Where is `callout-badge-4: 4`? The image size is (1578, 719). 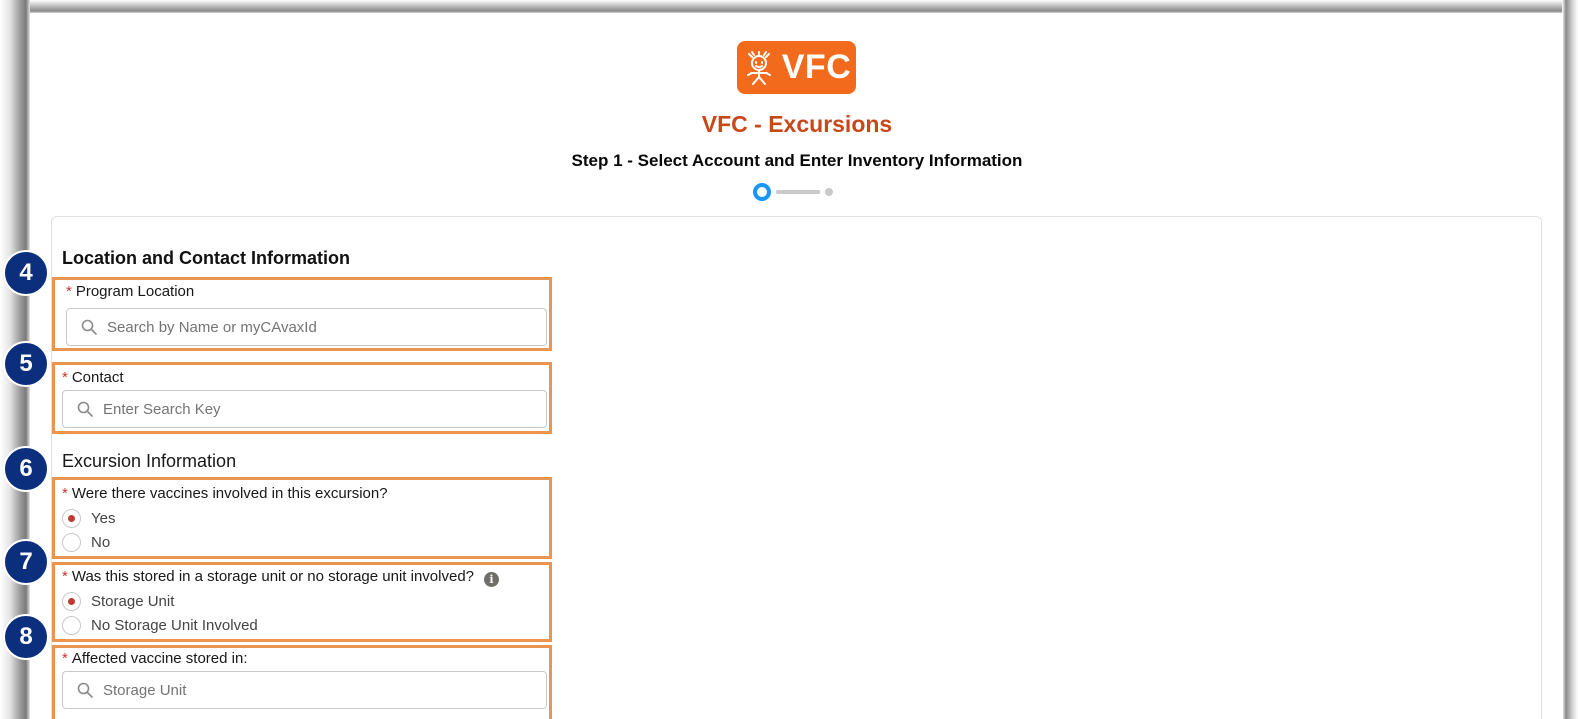 callout-badge-4: 4 is located at coordinates (26, 273).